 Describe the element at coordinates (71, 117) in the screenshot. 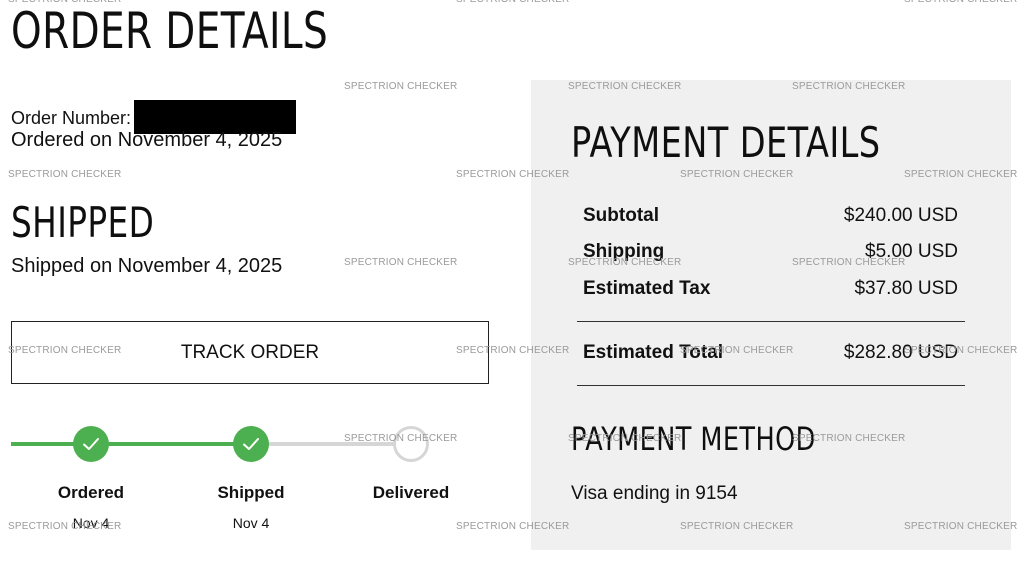

I see `order-number-label: Order Number:` at that location.